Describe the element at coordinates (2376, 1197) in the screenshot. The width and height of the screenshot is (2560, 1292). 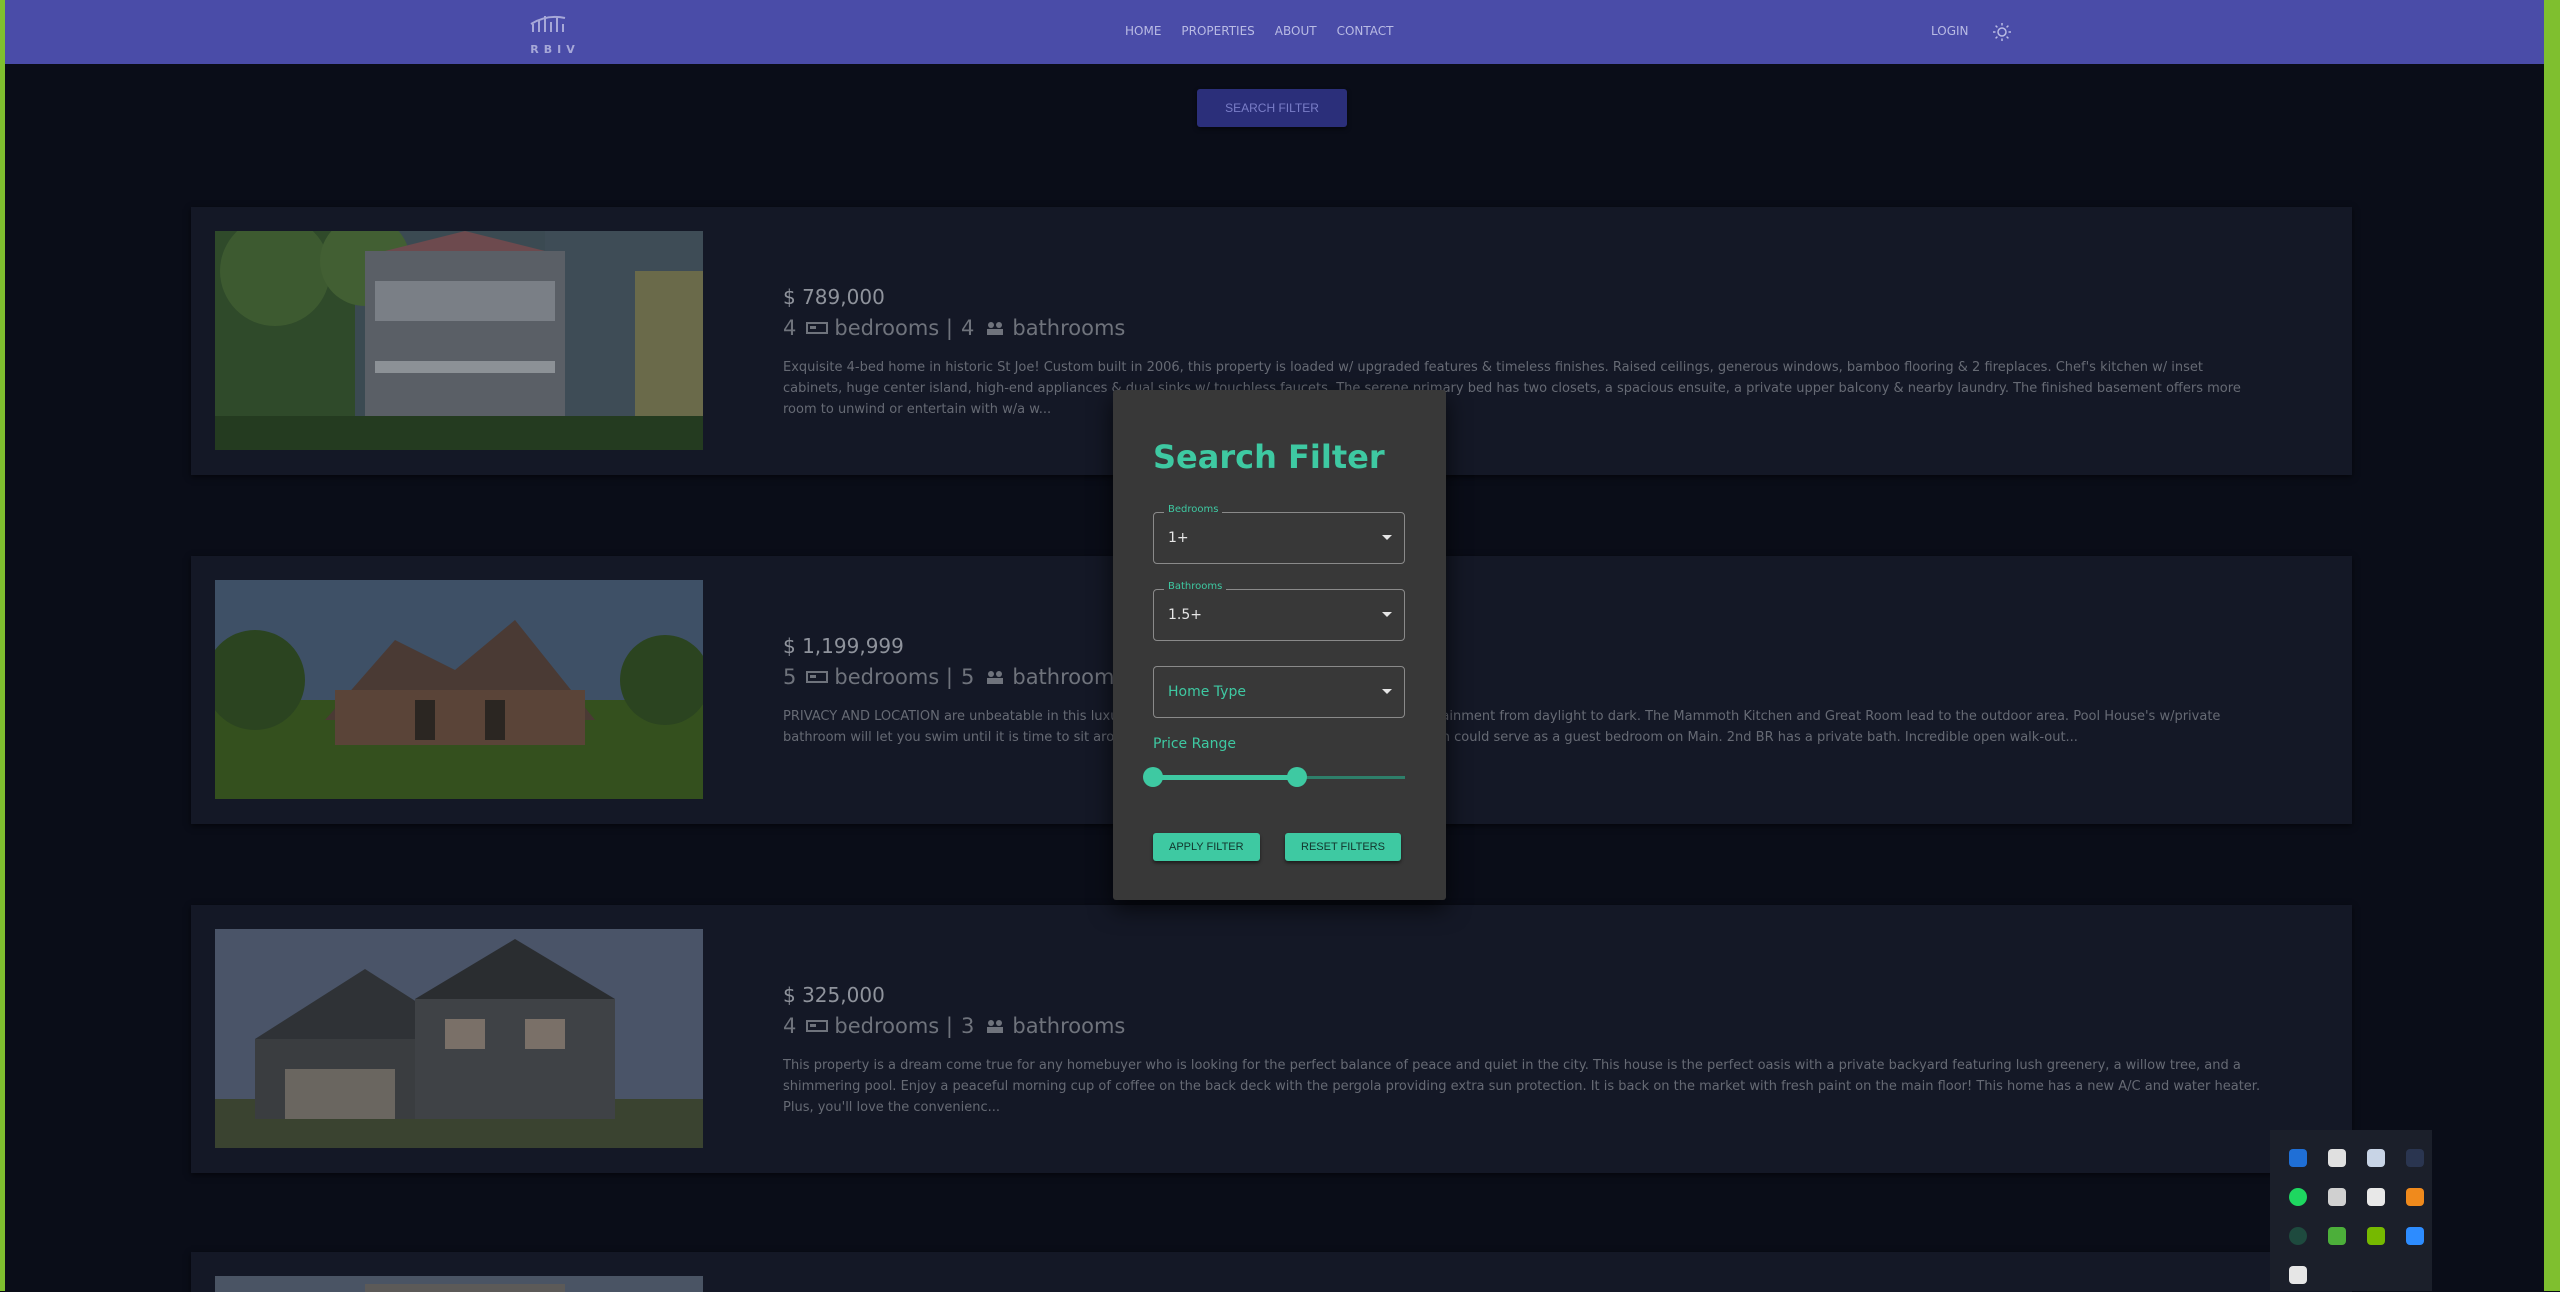
I see `microphone-icon` at that location.